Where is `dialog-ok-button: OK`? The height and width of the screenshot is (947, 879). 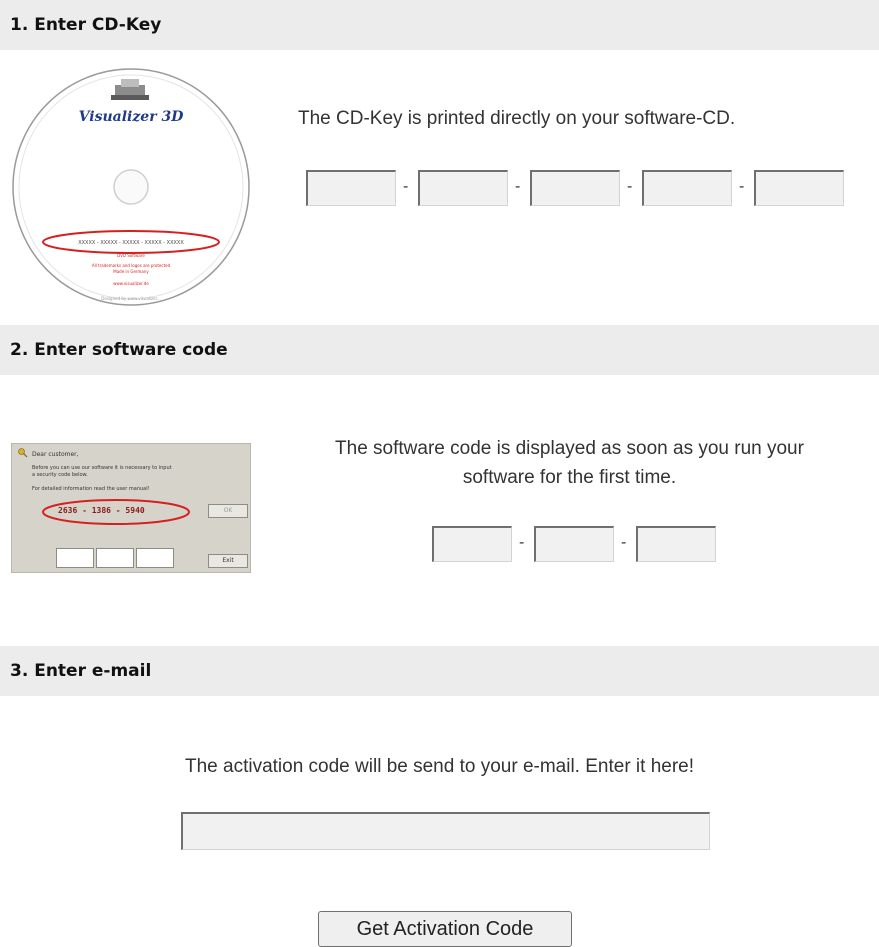
dialog-ok-button: OK is located at coordinates (228, 511).